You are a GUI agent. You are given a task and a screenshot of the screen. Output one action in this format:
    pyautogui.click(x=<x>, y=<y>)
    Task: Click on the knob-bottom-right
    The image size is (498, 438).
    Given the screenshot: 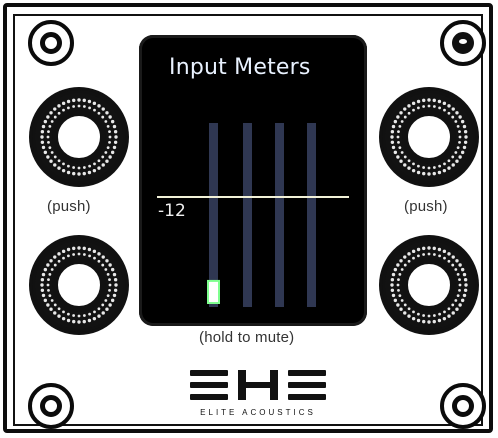 What is the action you would take?
    pyautogui.click(x=429, y=285)
    